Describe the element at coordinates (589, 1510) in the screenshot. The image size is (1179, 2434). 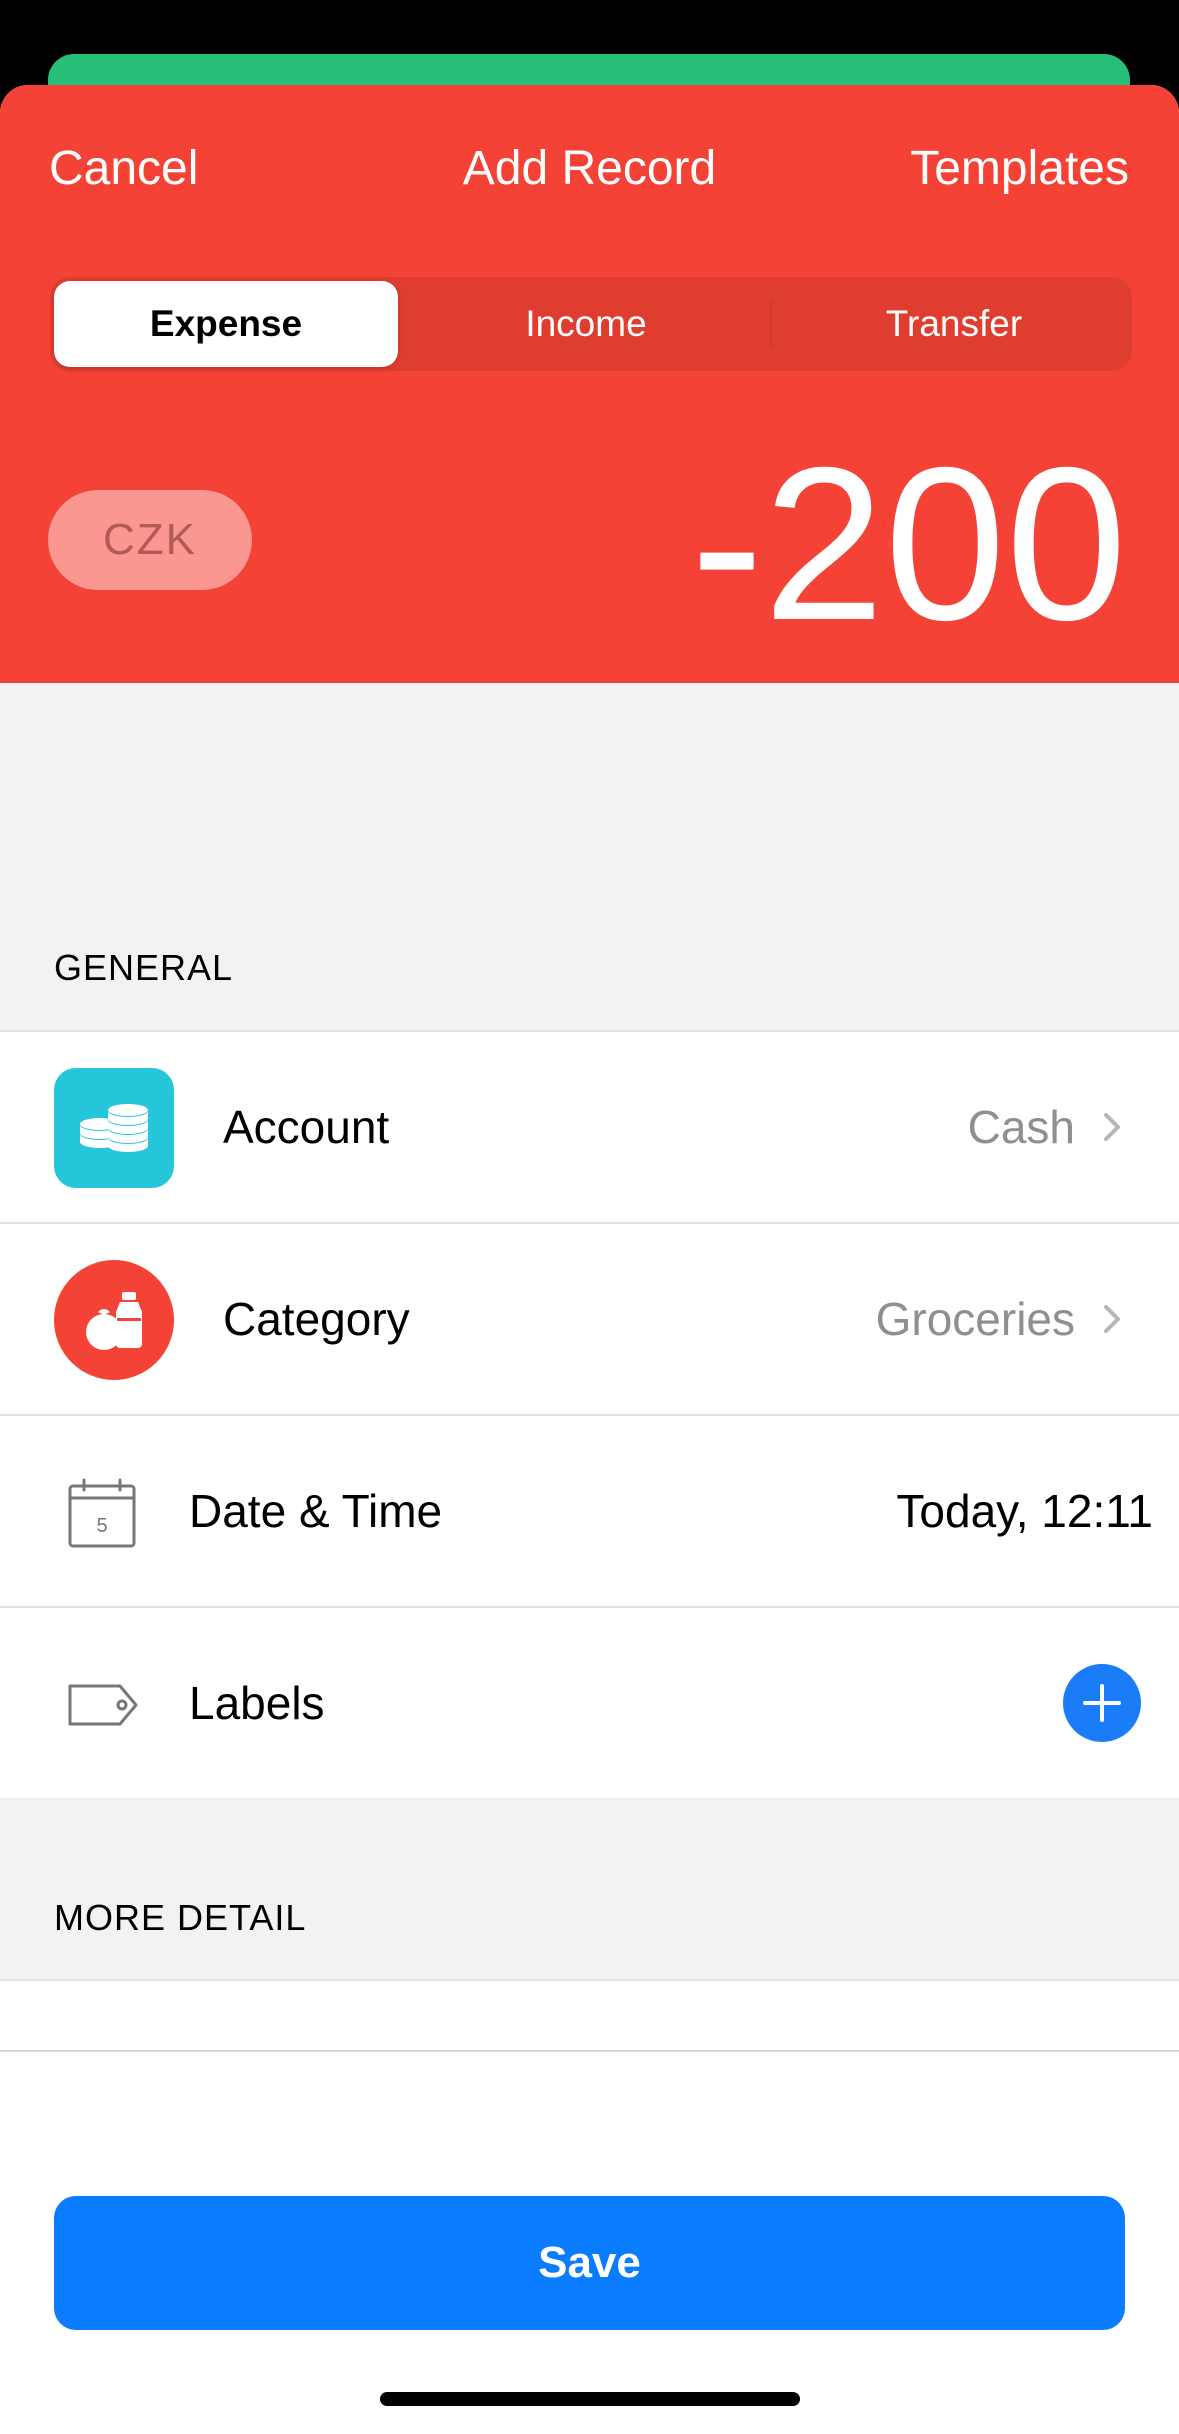
I see `date-time-row: 5 Date & Time Today, 12:11` at that location.